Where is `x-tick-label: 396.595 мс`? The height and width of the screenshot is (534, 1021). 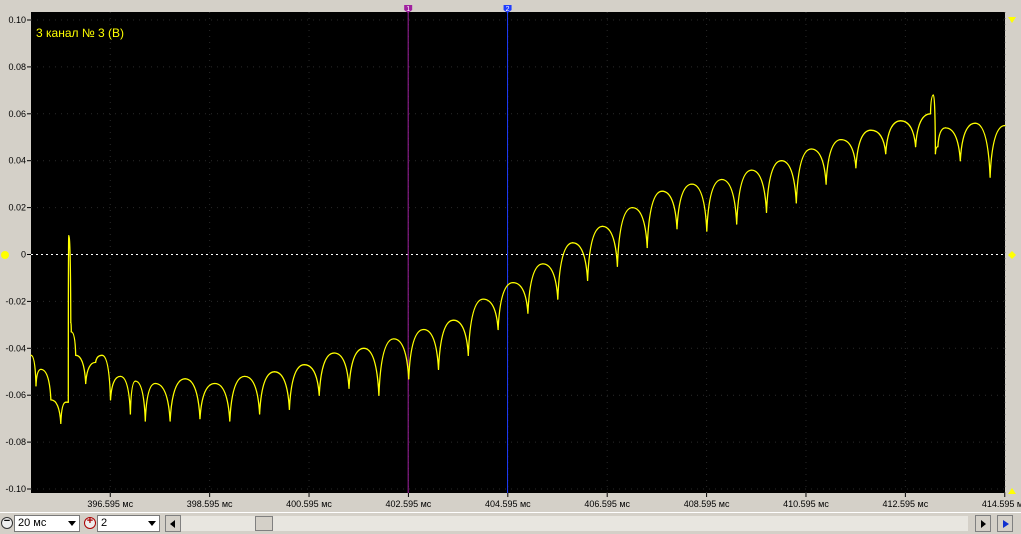
x-tick-label: 396.595 мс is located at coordinates (110, 504).